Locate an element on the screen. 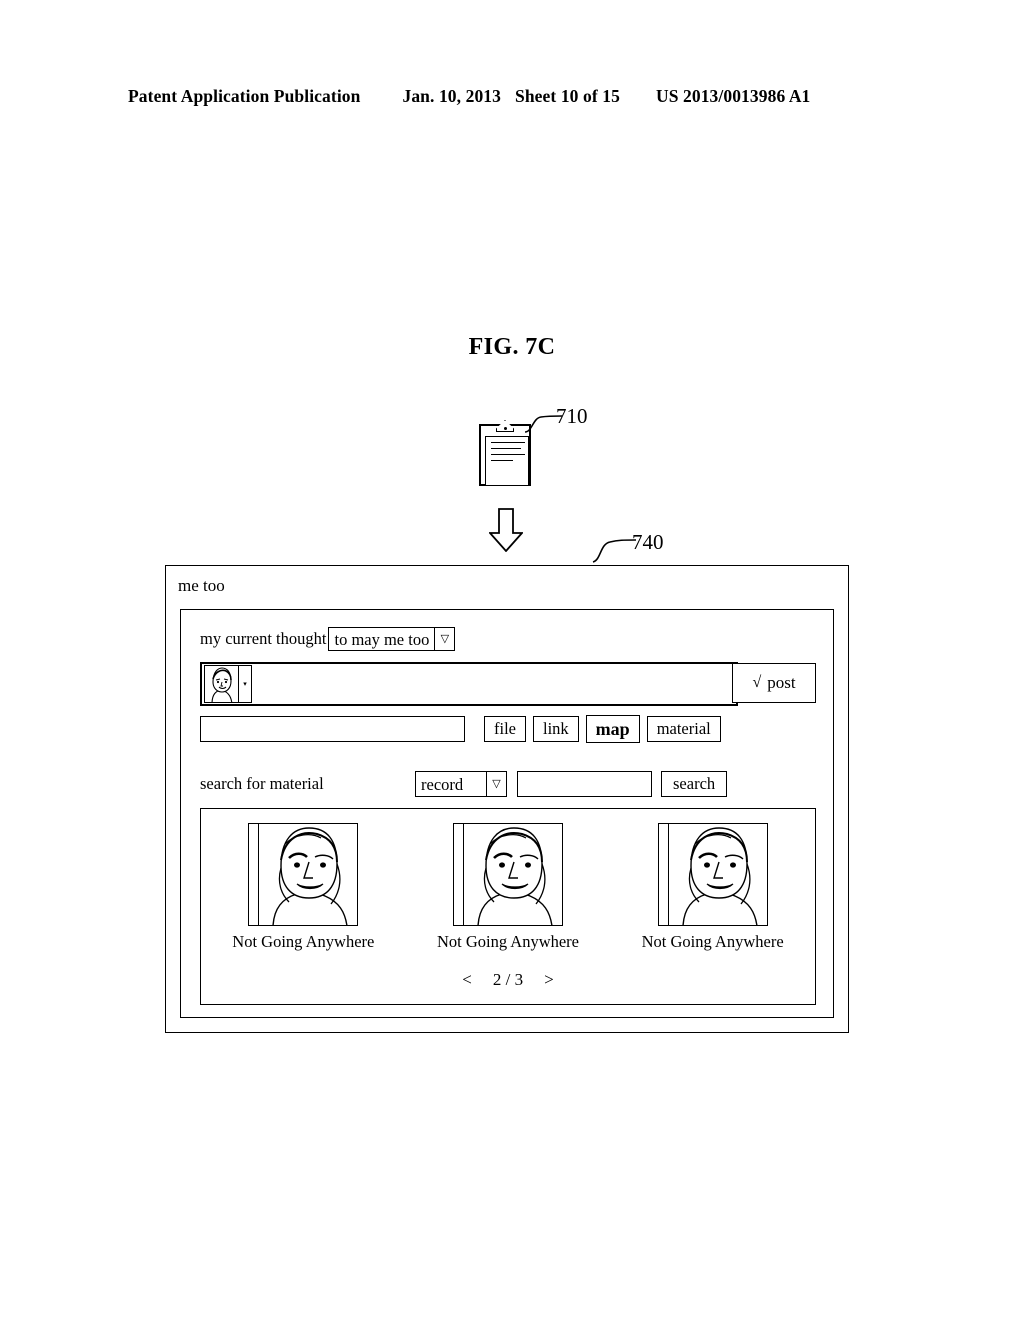  compose-row: ▾ √ post is located at coordinates (508, 684).